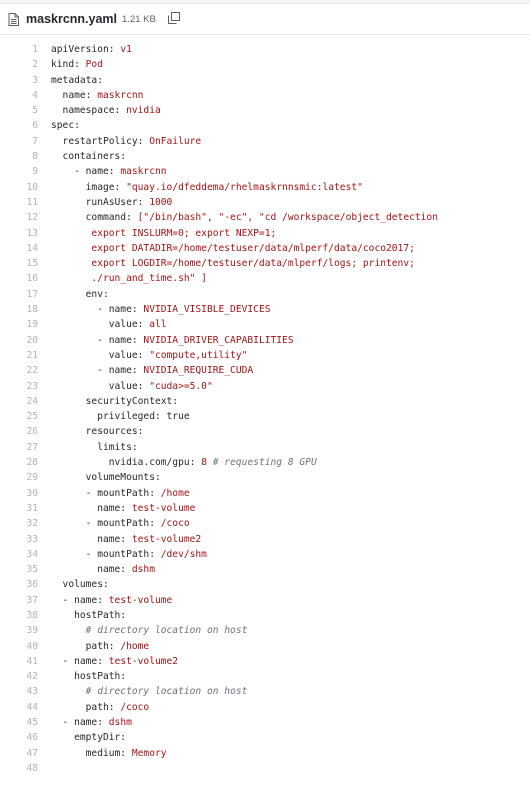 The image size is (530, 808). I want to click on line-content: runAsUser: 1000, so click(105, 202).